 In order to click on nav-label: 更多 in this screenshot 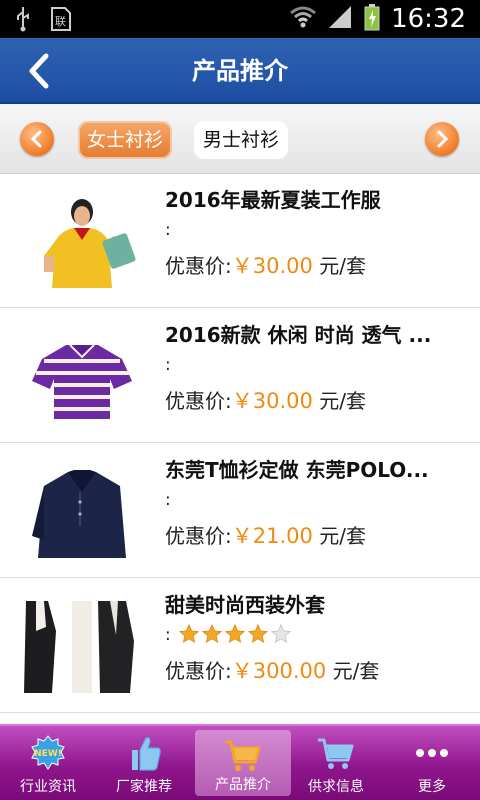, I will do `click(432, 787)`.